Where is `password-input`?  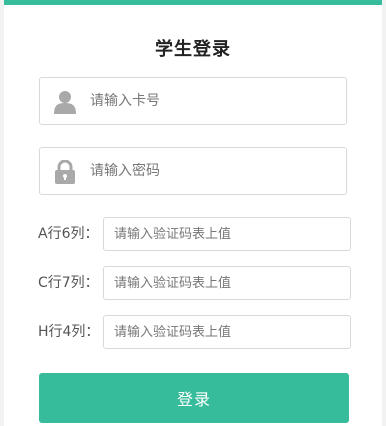 password-input is located at coordinates (210, 171).